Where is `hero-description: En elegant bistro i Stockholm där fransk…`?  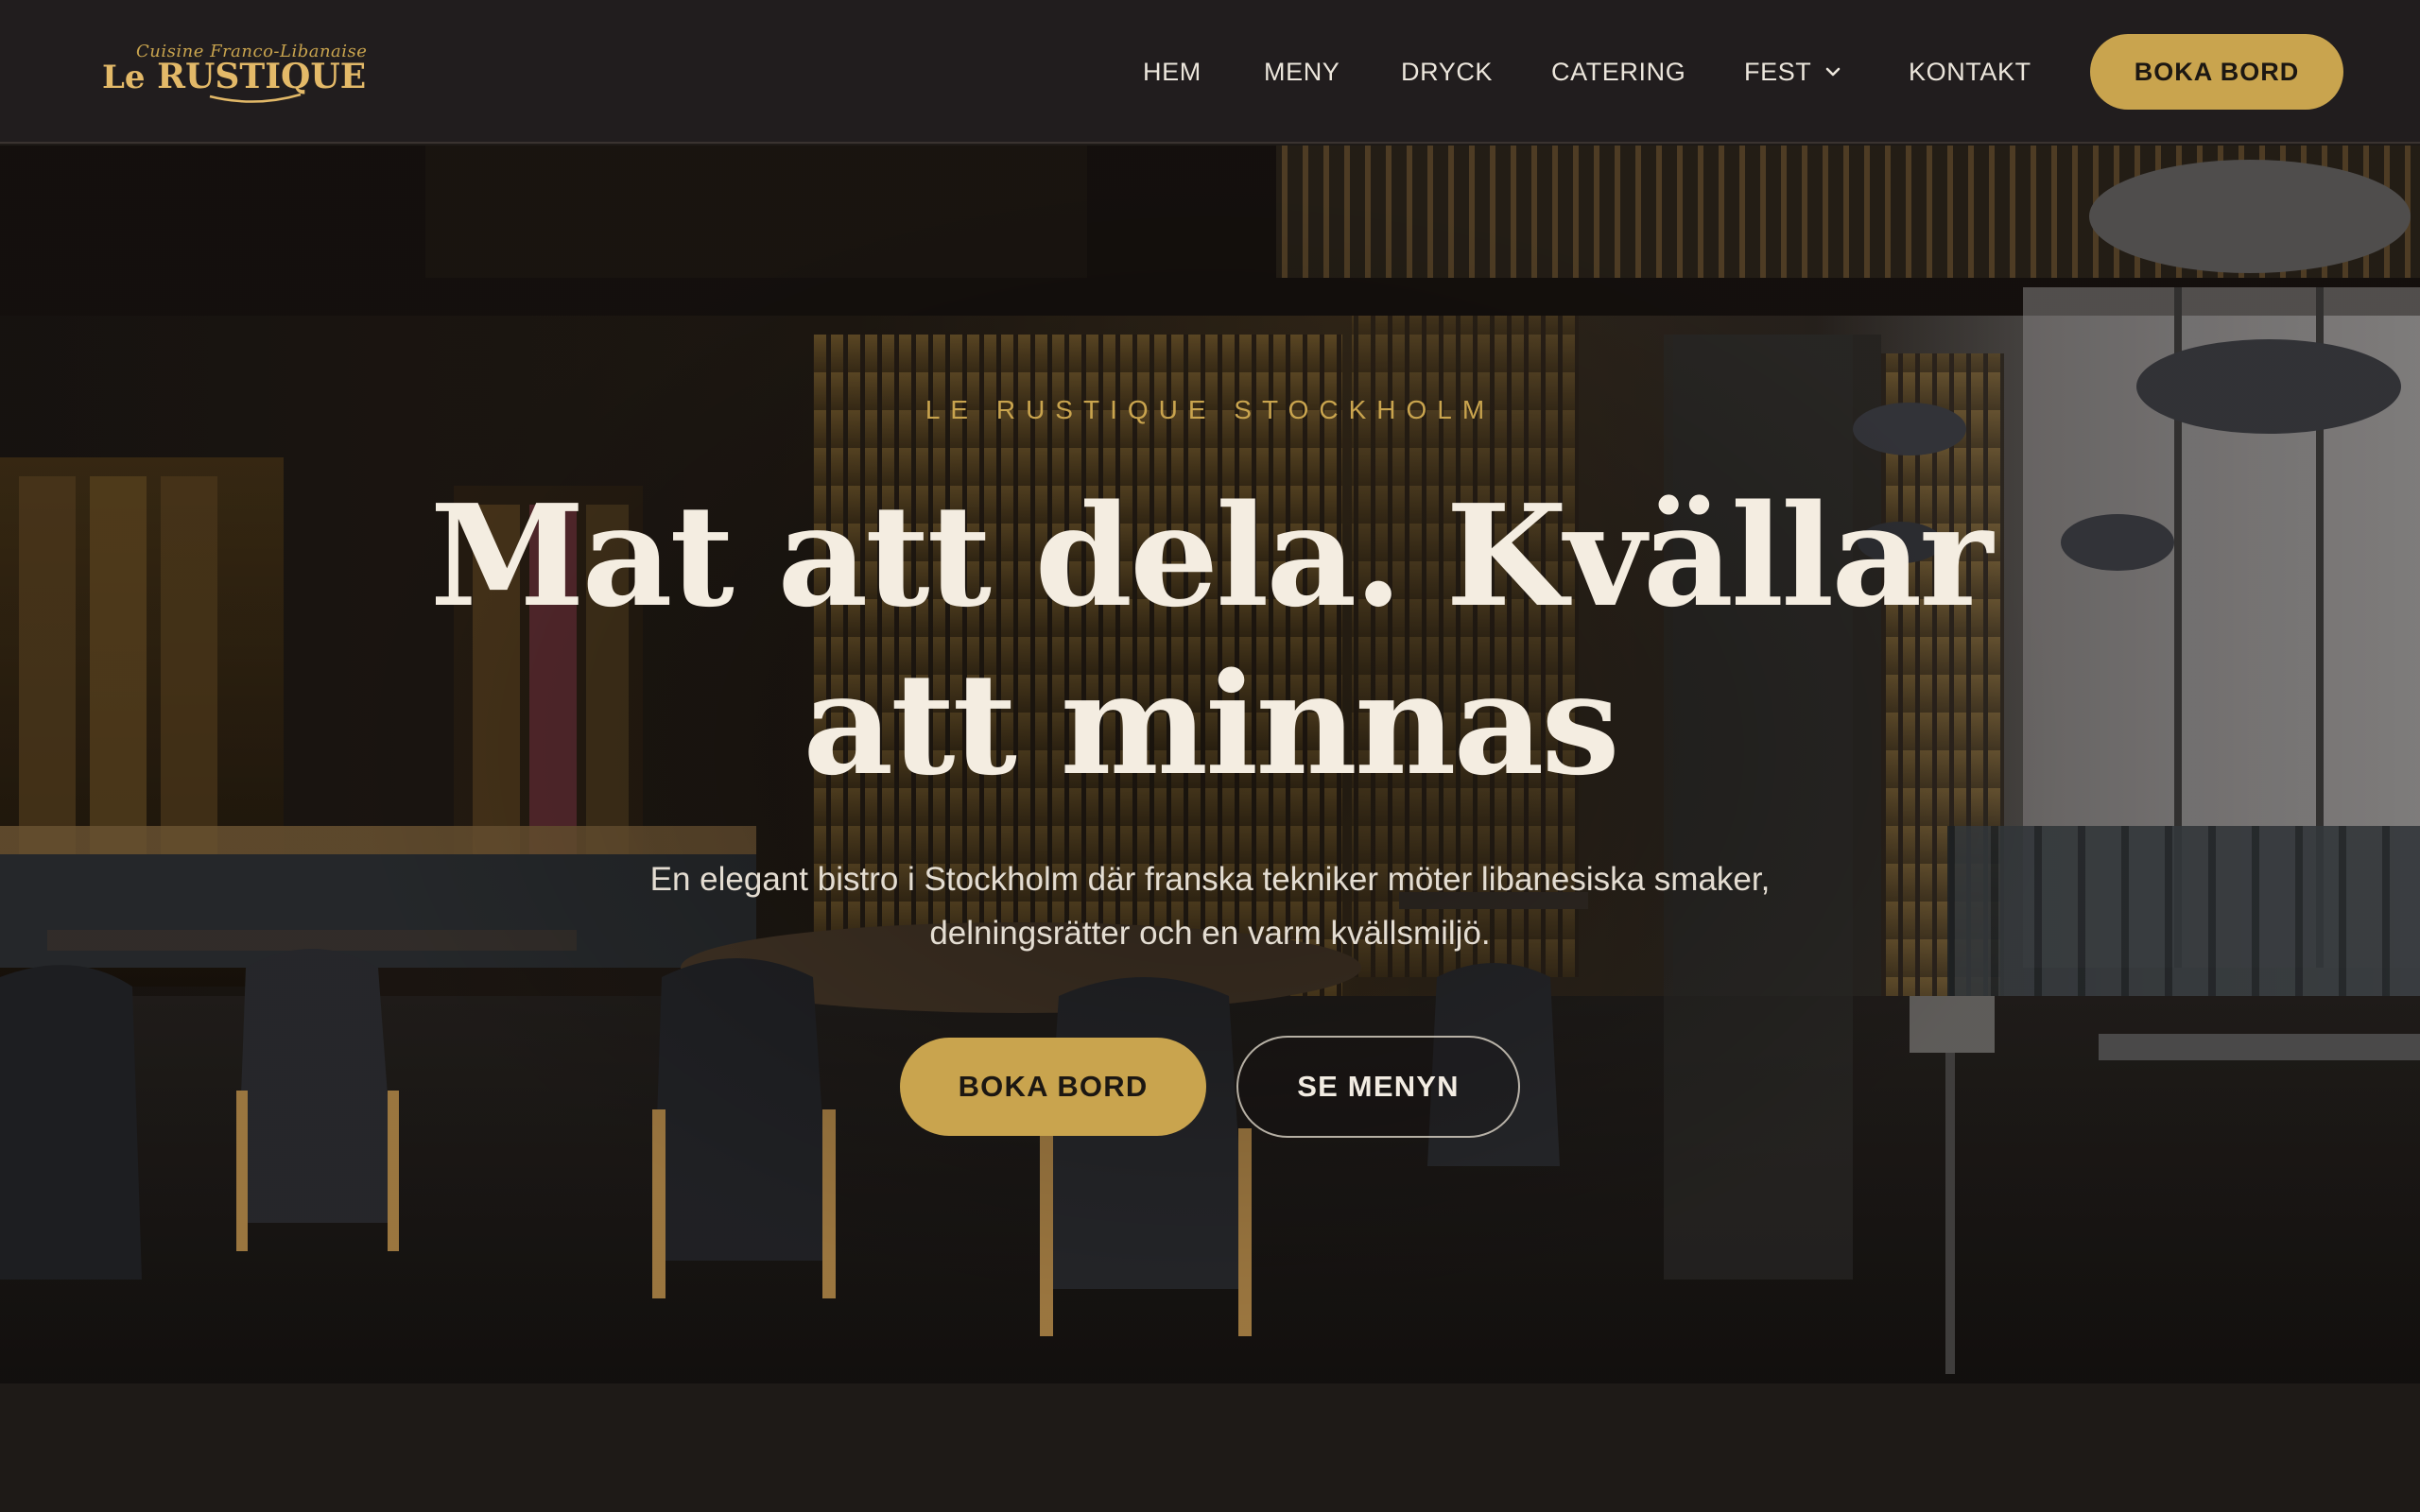
hero-description: En elegant bistro i Stockholm där fransk… is located at coordinates (1210, 906).